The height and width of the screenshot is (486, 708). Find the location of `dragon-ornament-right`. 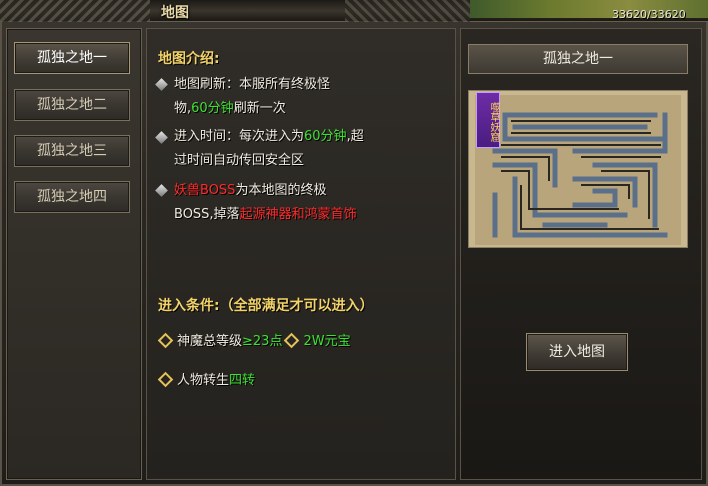

dragon-ornament-right is located at coordinates (407, 11).